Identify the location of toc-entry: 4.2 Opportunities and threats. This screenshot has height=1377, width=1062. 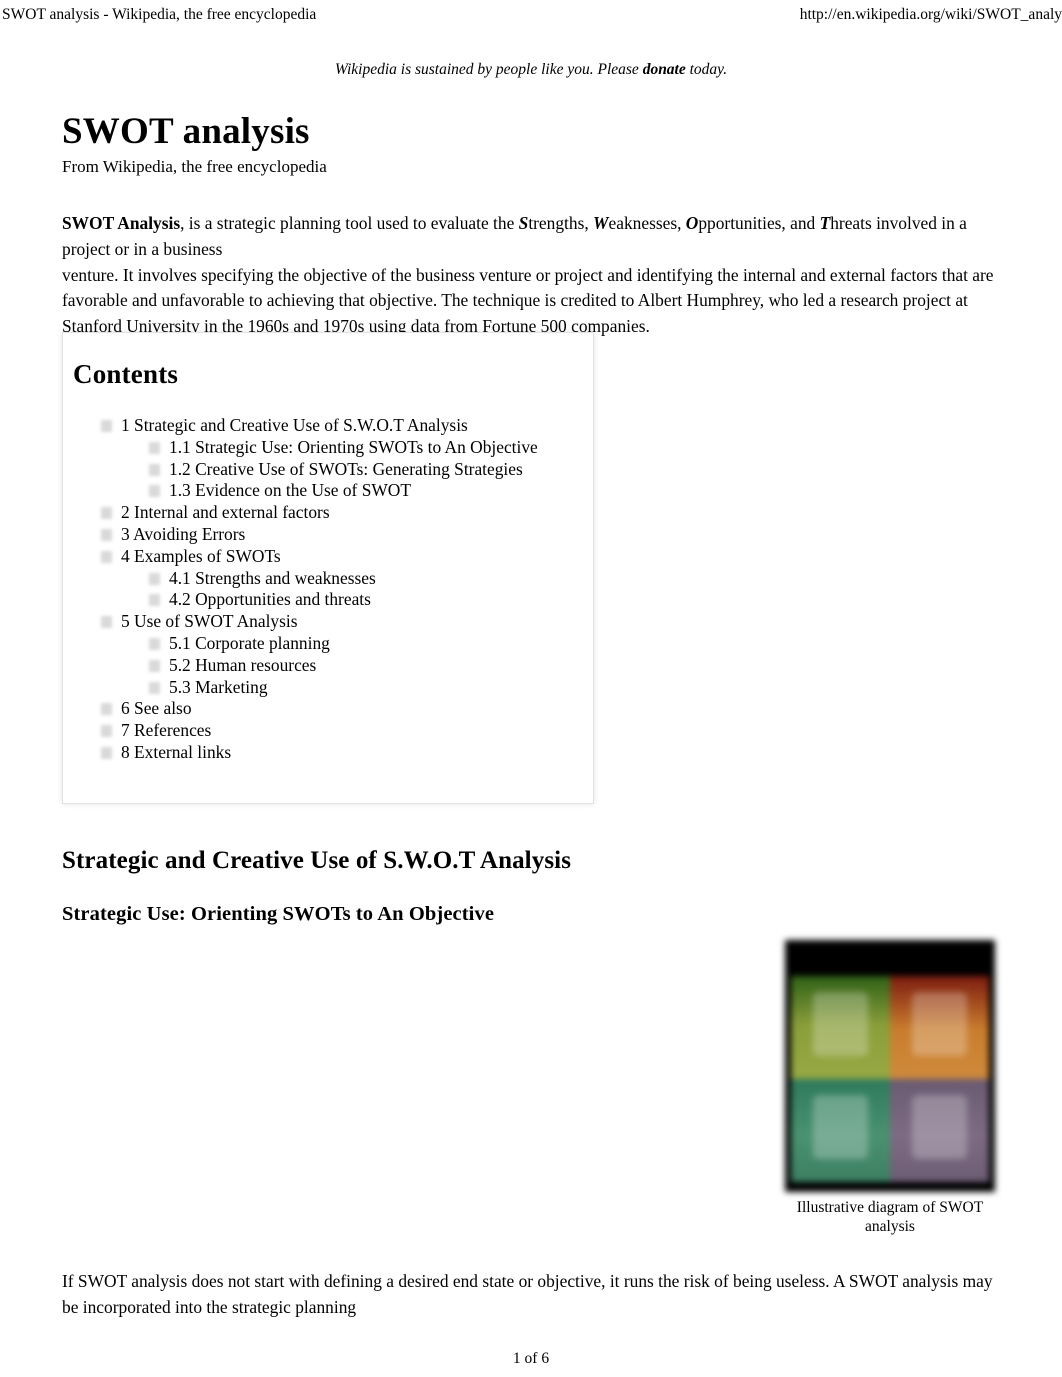
(342, 600).